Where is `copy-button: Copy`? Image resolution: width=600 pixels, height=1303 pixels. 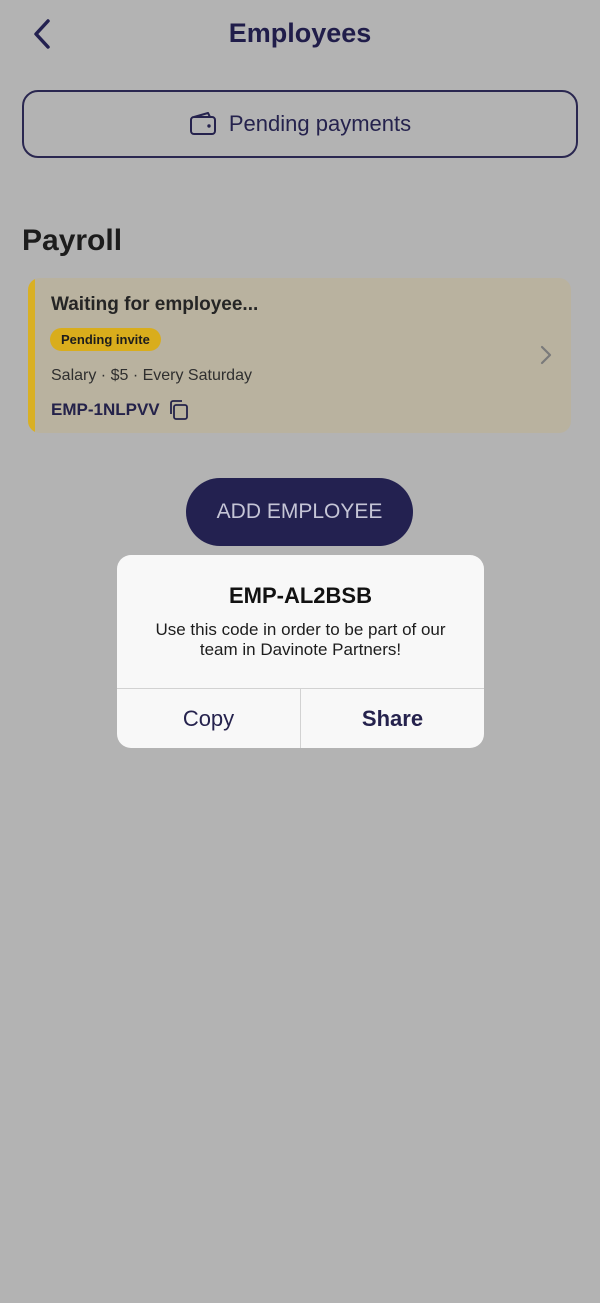
copy-button: Copy is located at coordinates (208, 718).